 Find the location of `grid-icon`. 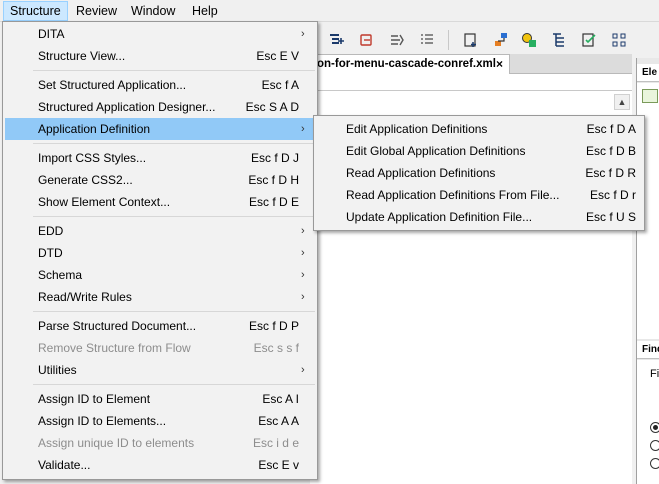

grid-icon is located at coordinates (619, 40).